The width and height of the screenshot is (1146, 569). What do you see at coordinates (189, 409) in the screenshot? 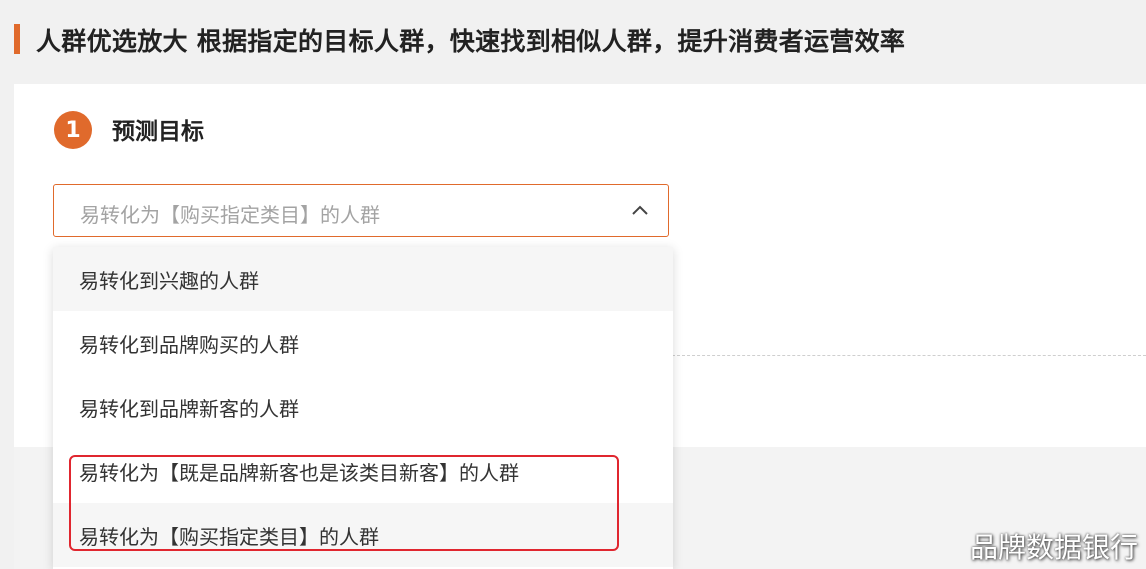
I see `option-label: 易转化到品牌新客的人群` at bounding box center [189, 409].